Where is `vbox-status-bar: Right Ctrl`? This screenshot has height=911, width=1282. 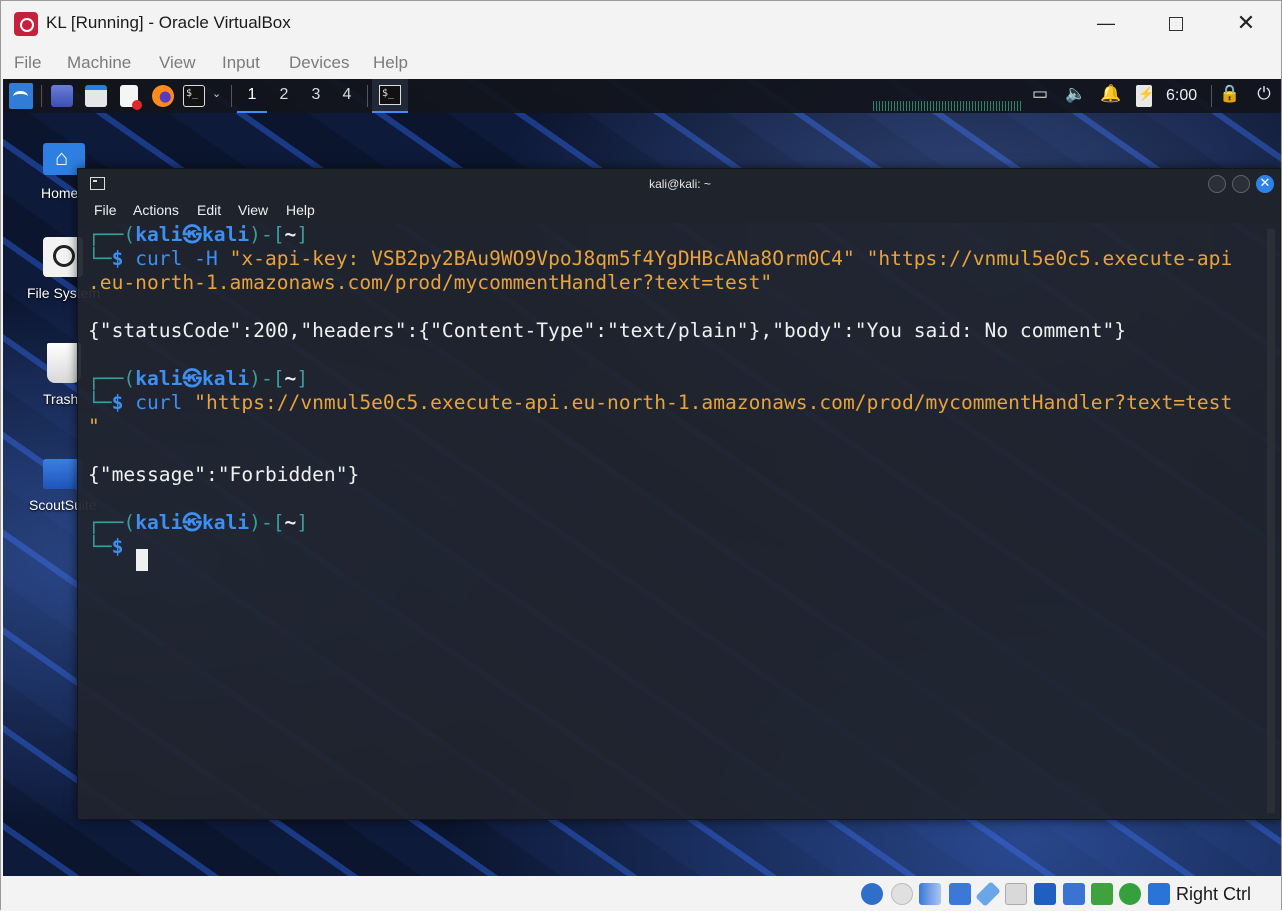 vbox-status-bar: Right Ctrl is located at coordinates (641, 894).